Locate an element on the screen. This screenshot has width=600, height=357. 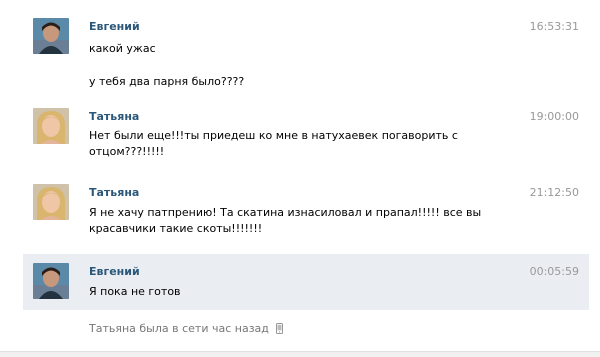
online-status: Татьяна была в сети час назад is located at coordinates (186, 329).